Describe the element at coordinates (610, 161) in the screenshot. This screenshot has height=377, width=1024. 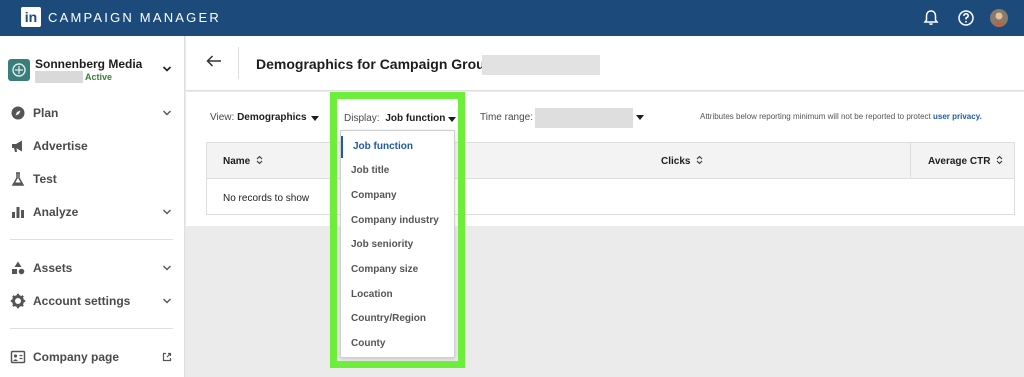
I see `table-header-row: Name Clicks Average CTR` at that location.